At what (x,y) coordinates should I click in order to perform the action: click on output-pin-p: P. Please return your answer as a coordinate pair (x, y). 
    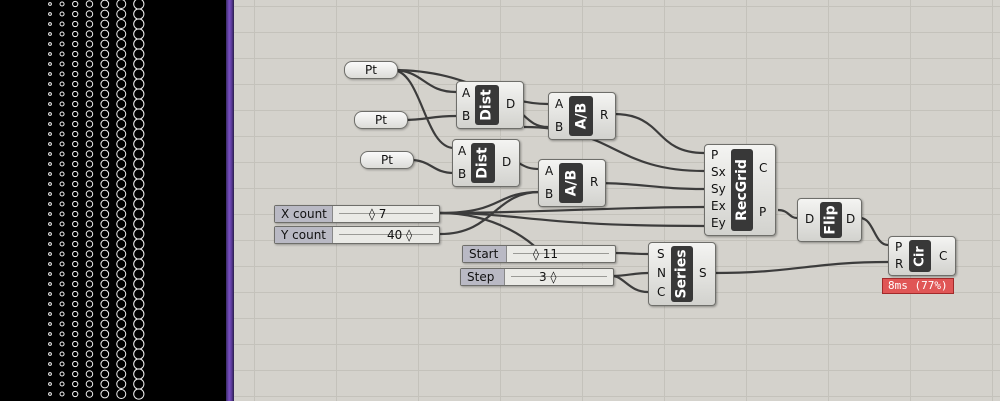
    Looking at the image, I should click on (762, 212).